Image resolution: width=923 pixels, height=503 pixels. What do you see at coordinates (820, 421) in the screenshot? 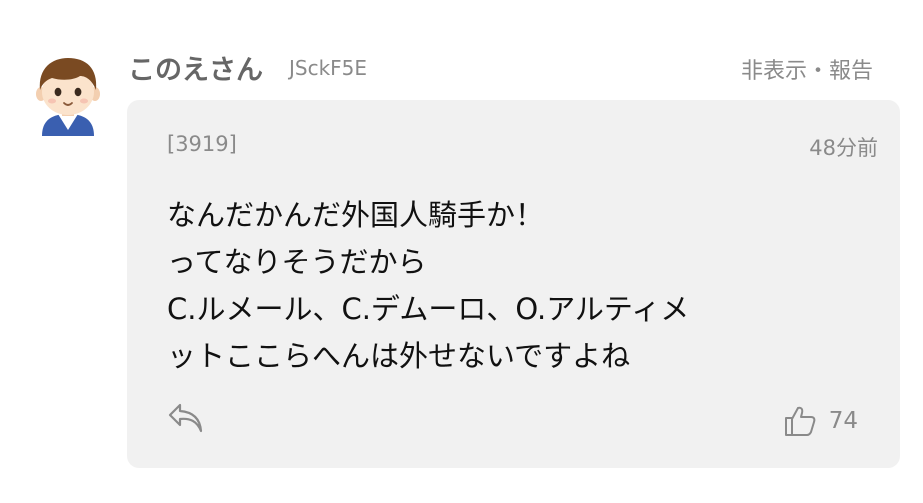
I see `like-button: 74` at bounding box center [820, 421].